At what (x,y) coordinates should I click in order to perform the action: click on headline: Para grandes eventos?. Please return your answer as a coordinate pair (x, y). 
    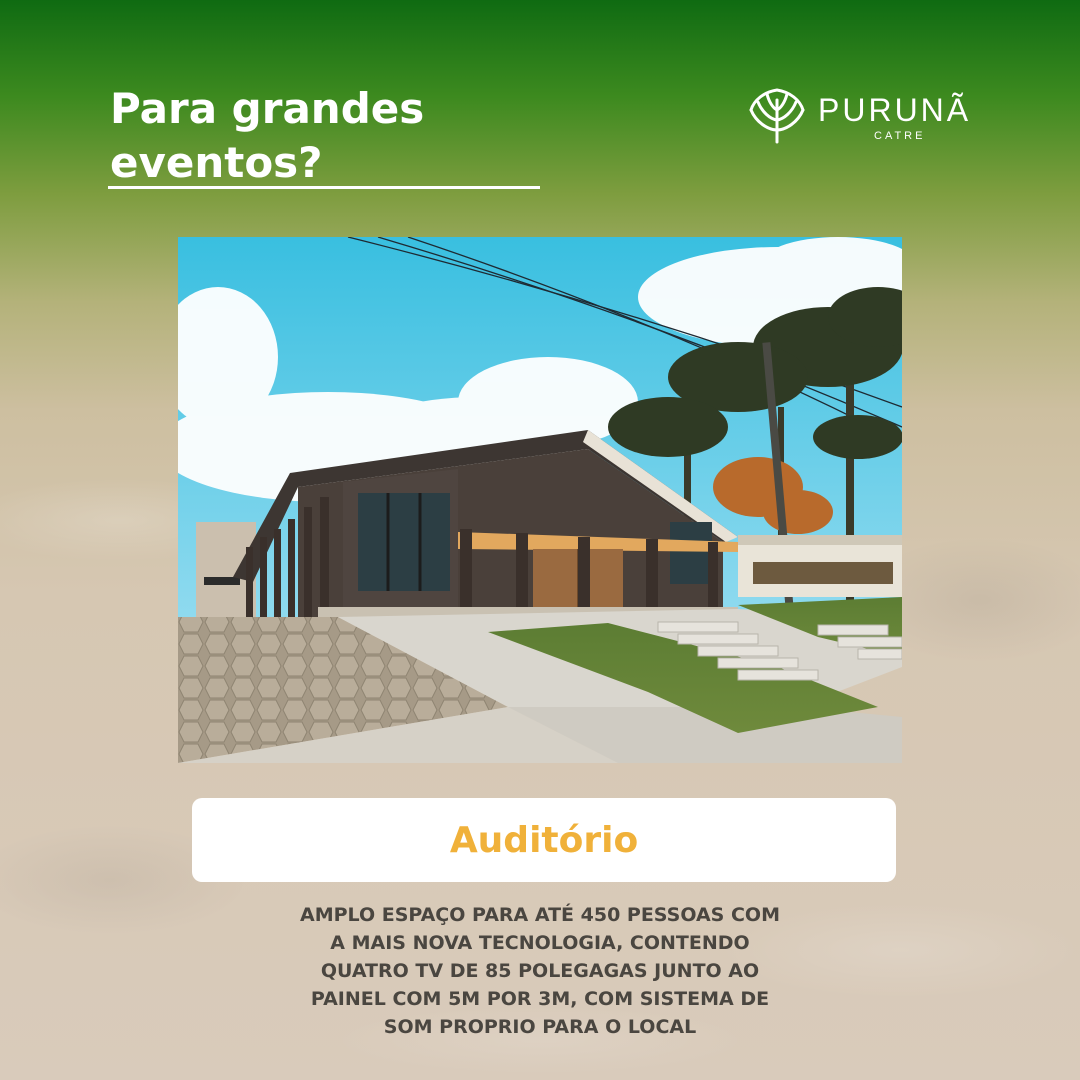
    Looking at the image, I should click on (325, 136).